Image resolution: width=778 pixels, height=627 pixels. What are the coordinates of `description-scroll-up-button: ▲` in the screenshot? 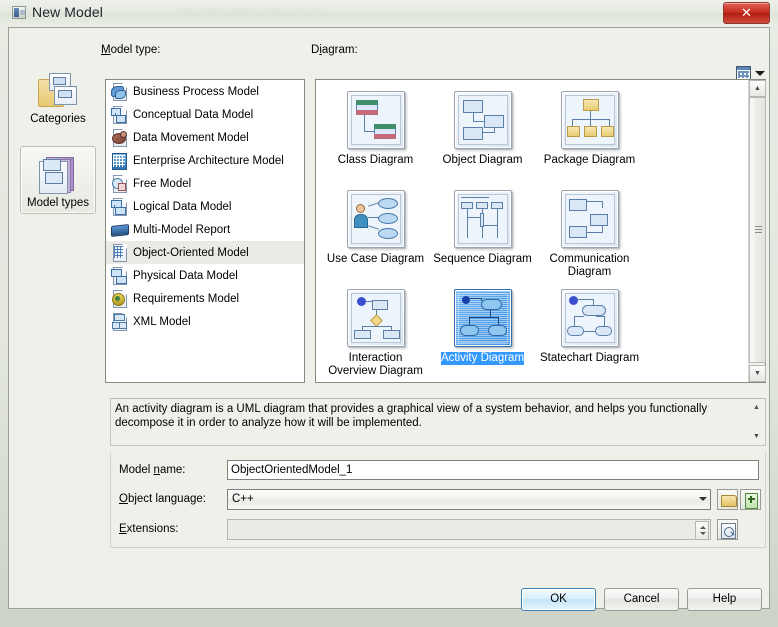 It's located at (756, 407).